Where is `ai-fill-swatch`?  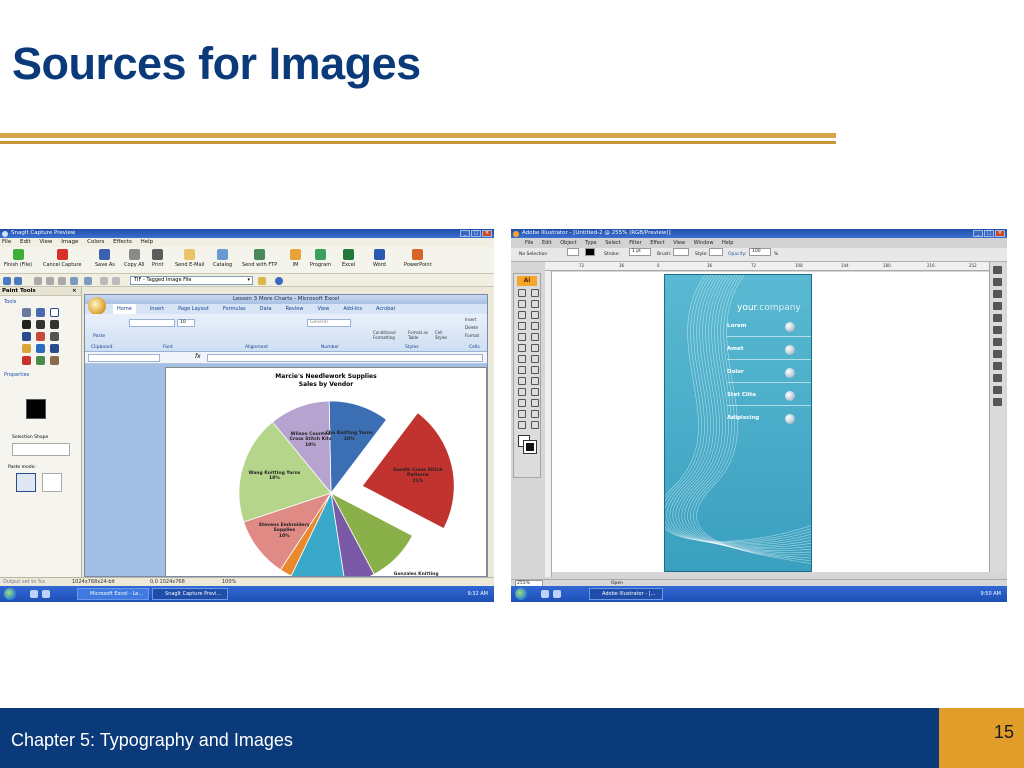
ai-fill-swatch is located at coordinates (573, 252).